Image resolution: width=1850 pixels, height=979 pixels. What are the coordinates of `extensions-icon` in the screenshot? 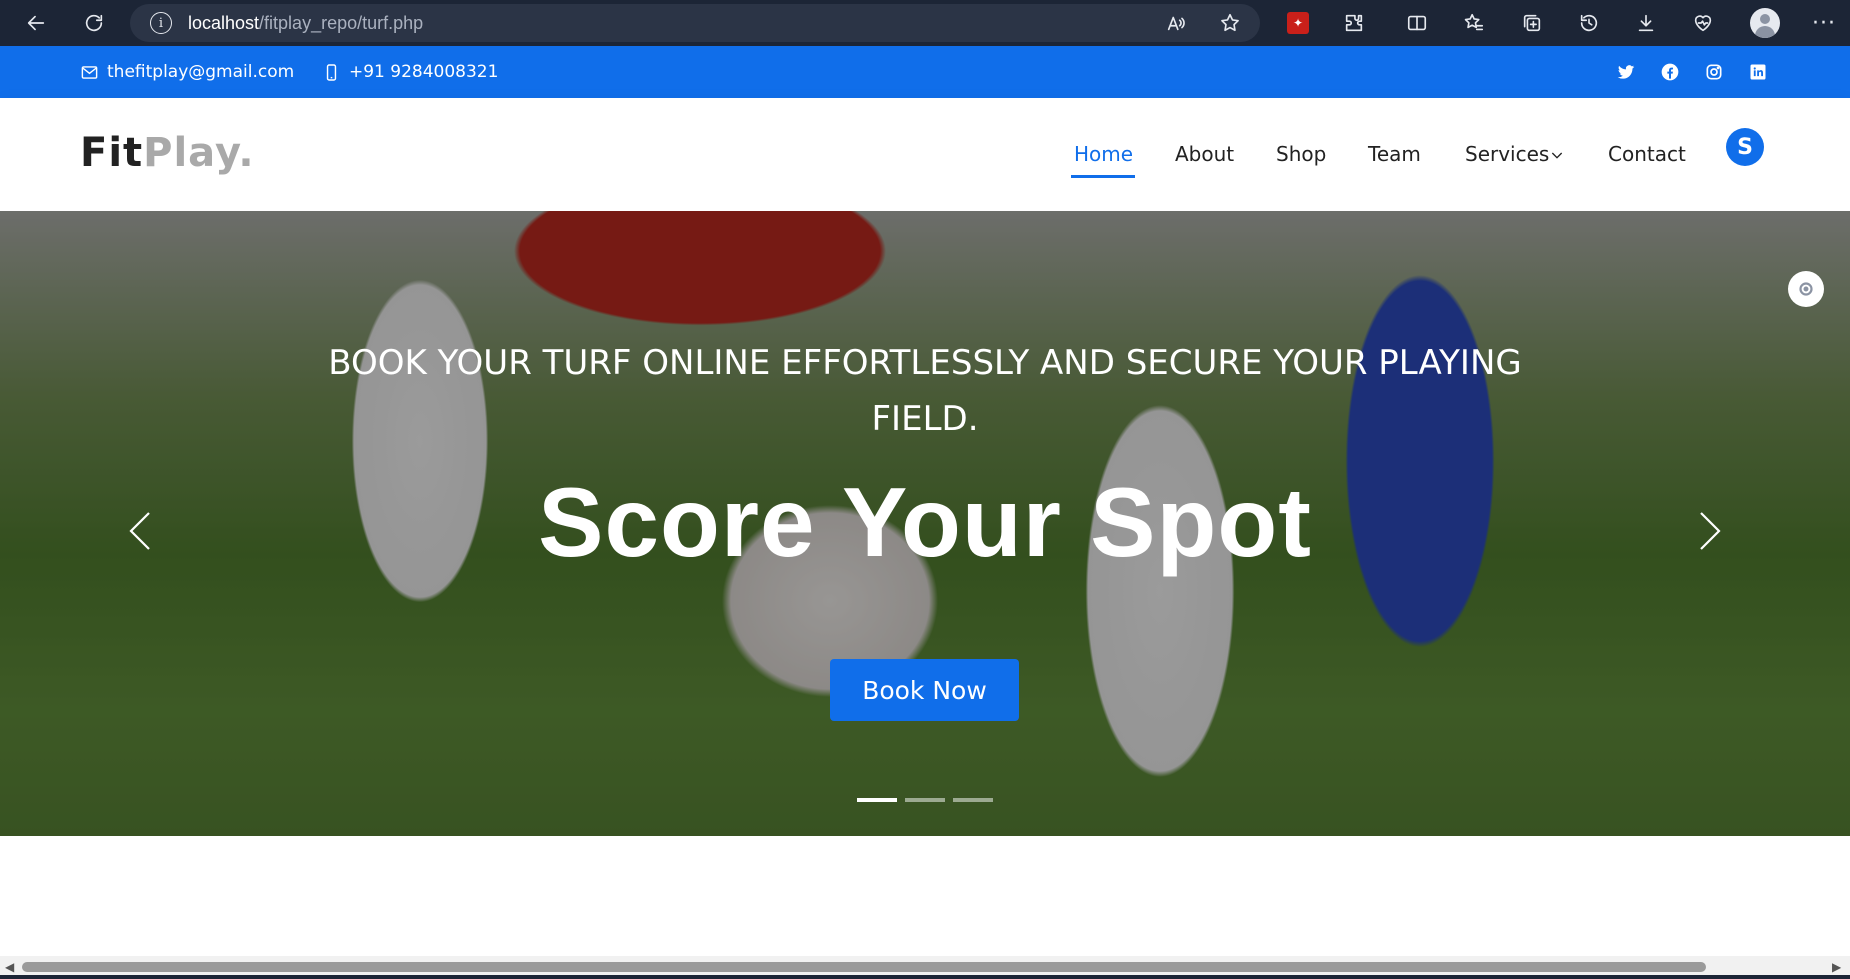 It's located at (1354, 23).